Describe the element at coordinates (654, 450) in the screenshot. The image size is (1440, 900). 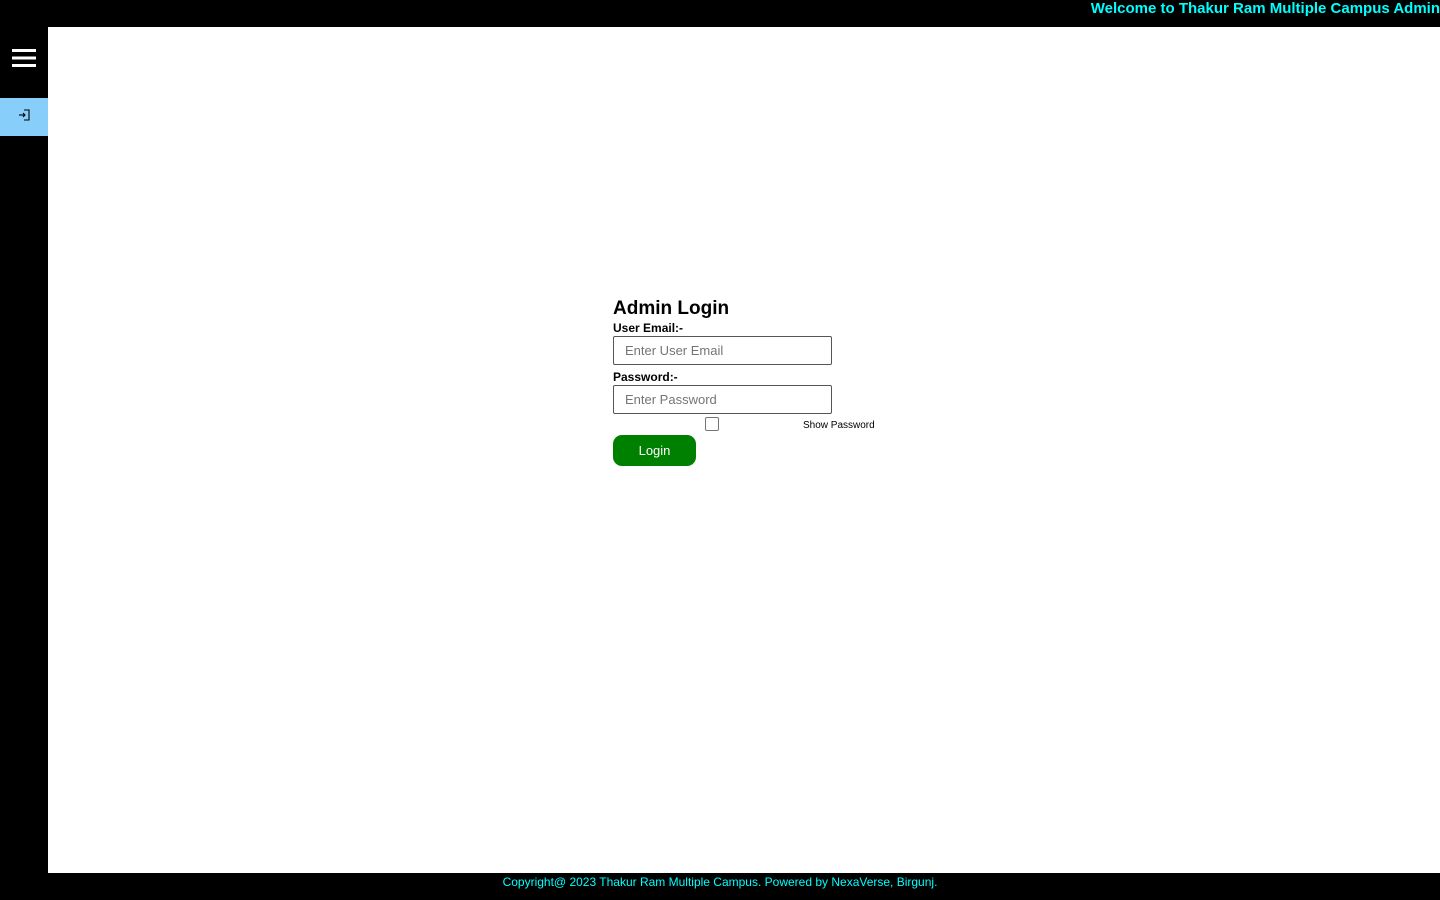
I see `login-button: Login` at that location.